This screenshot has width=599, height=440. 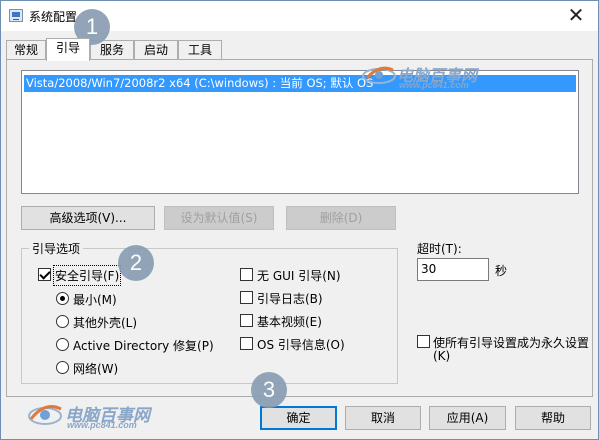 I want to click on watermark-url: www.pc841.com, so click(x=434, y=85).